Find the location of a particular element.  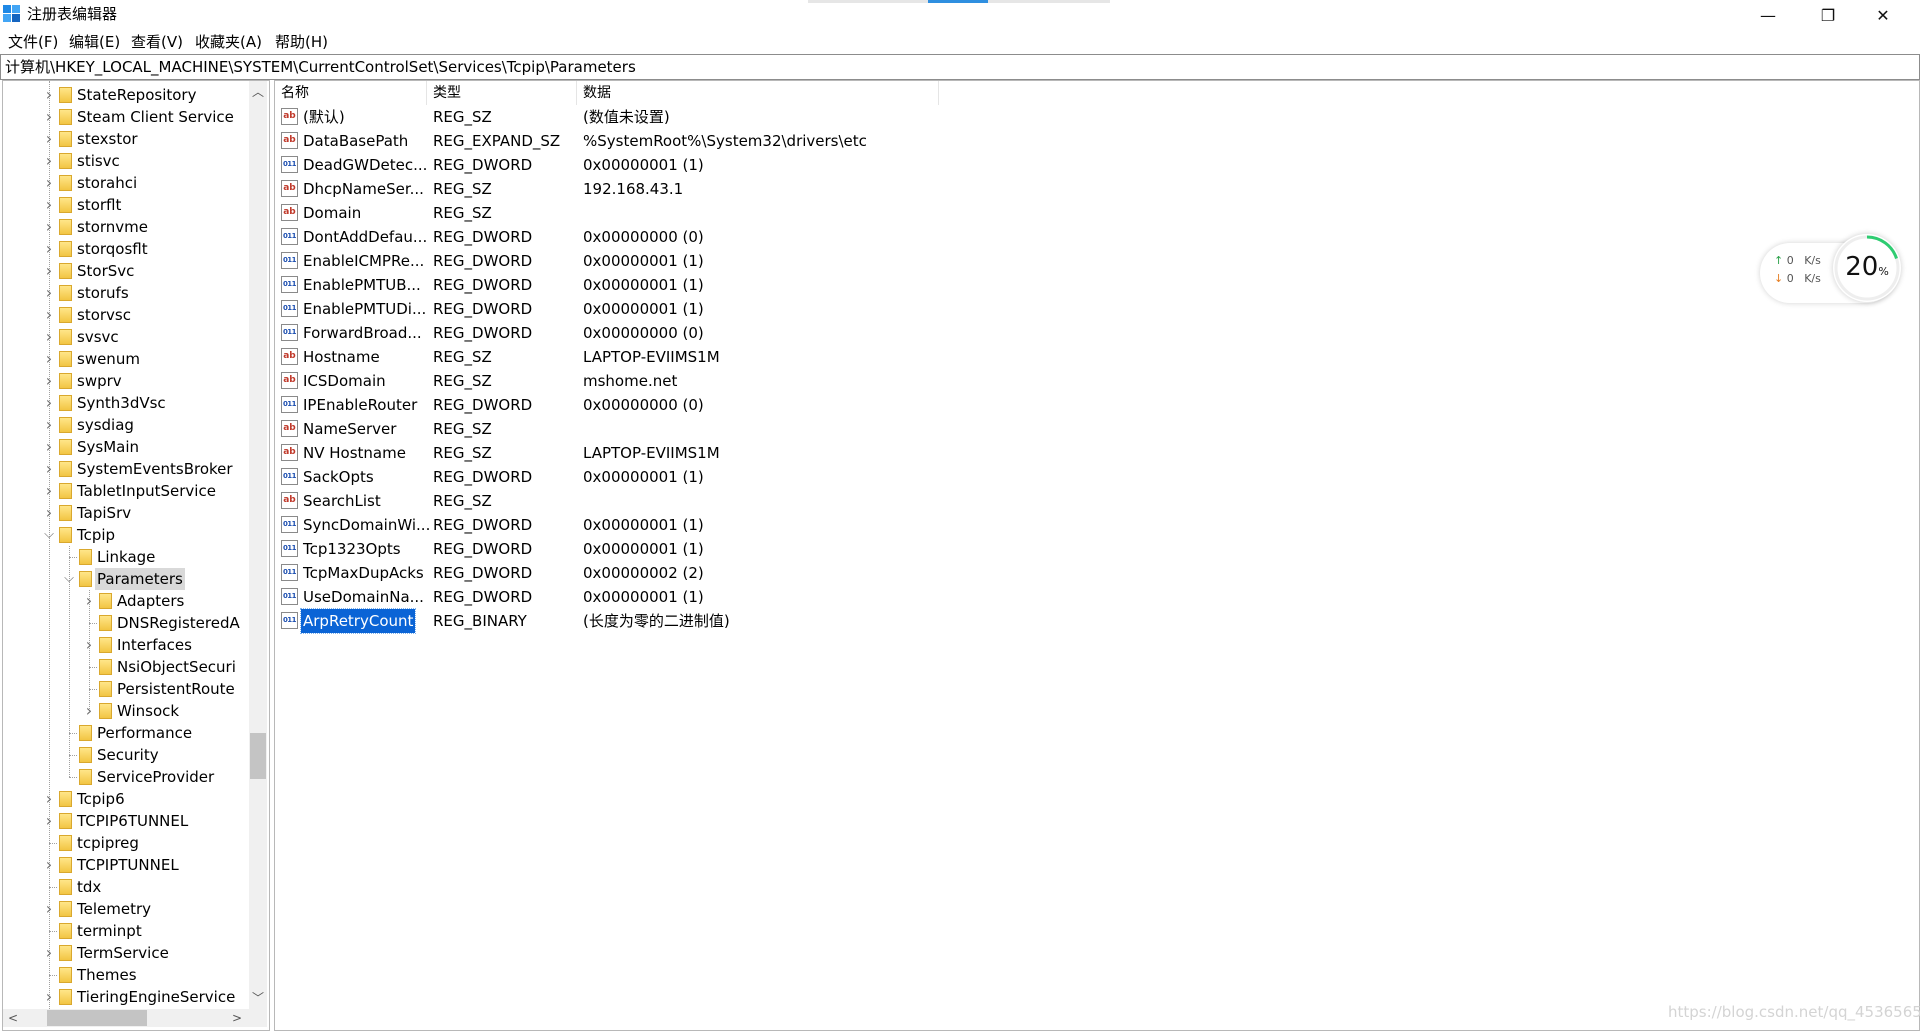

tree-item: › Steam Client Service is located at coordinates (125, 117).